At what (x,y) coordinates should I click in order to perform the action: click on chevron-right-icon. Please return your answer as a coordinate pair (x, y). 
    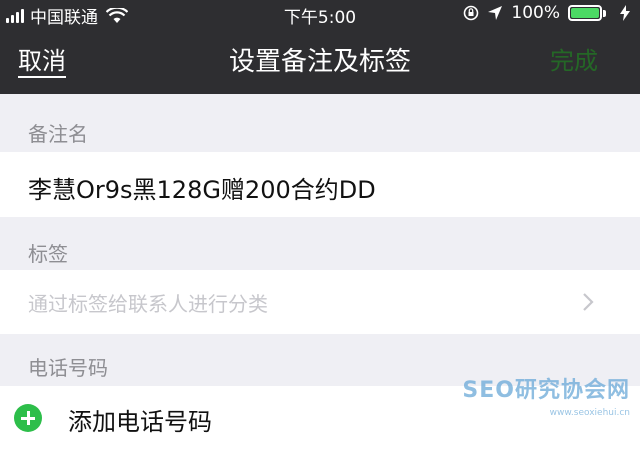
    Looking at the image, I should click on (588, 302).